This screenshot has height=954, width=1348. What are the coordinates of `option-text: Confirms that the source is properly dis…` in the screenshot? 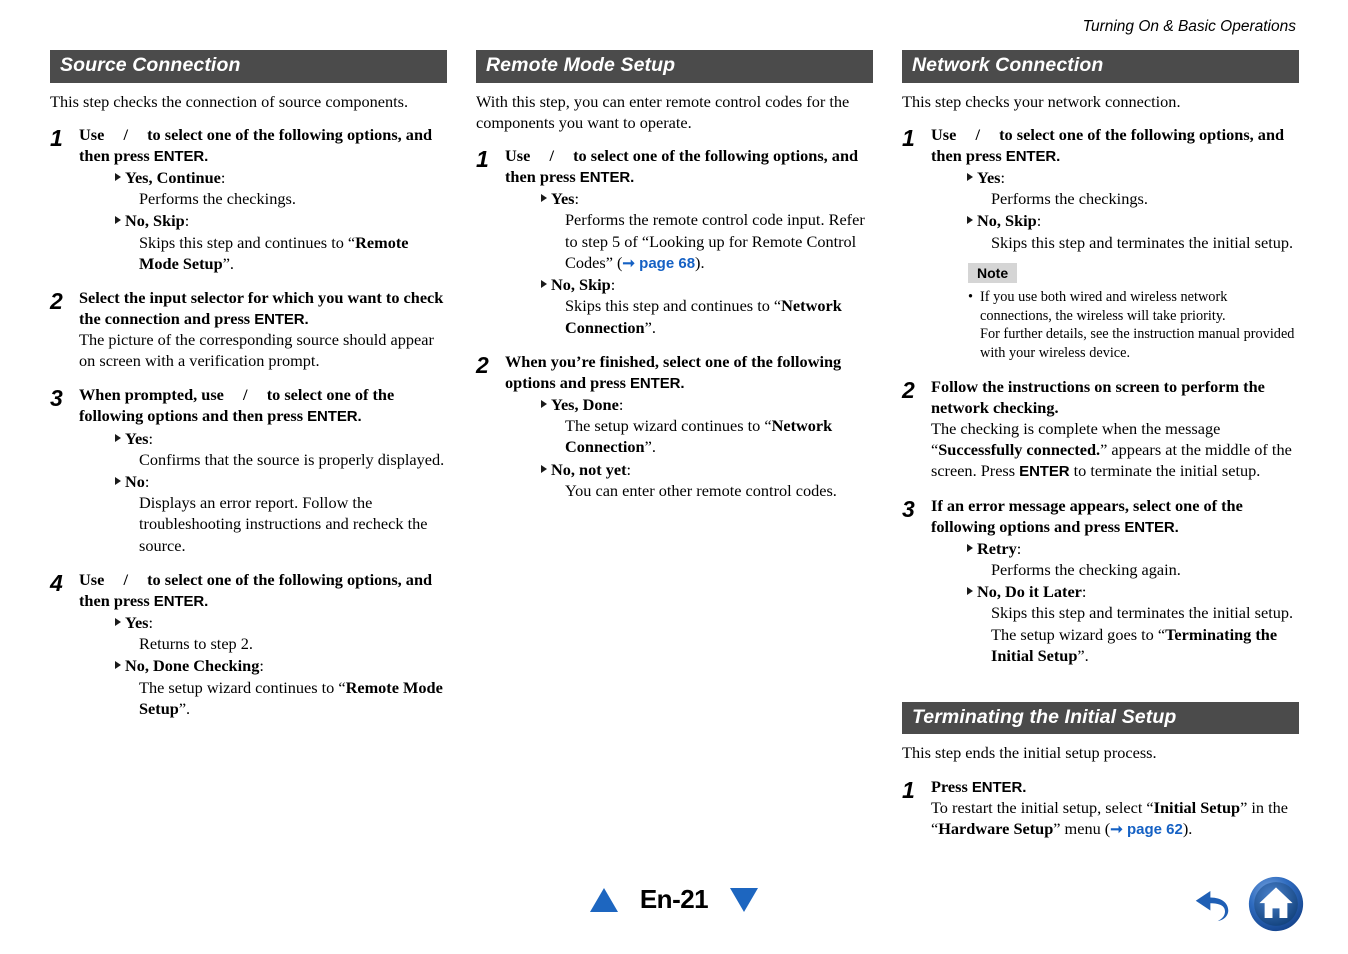 It's located at (292, 459).